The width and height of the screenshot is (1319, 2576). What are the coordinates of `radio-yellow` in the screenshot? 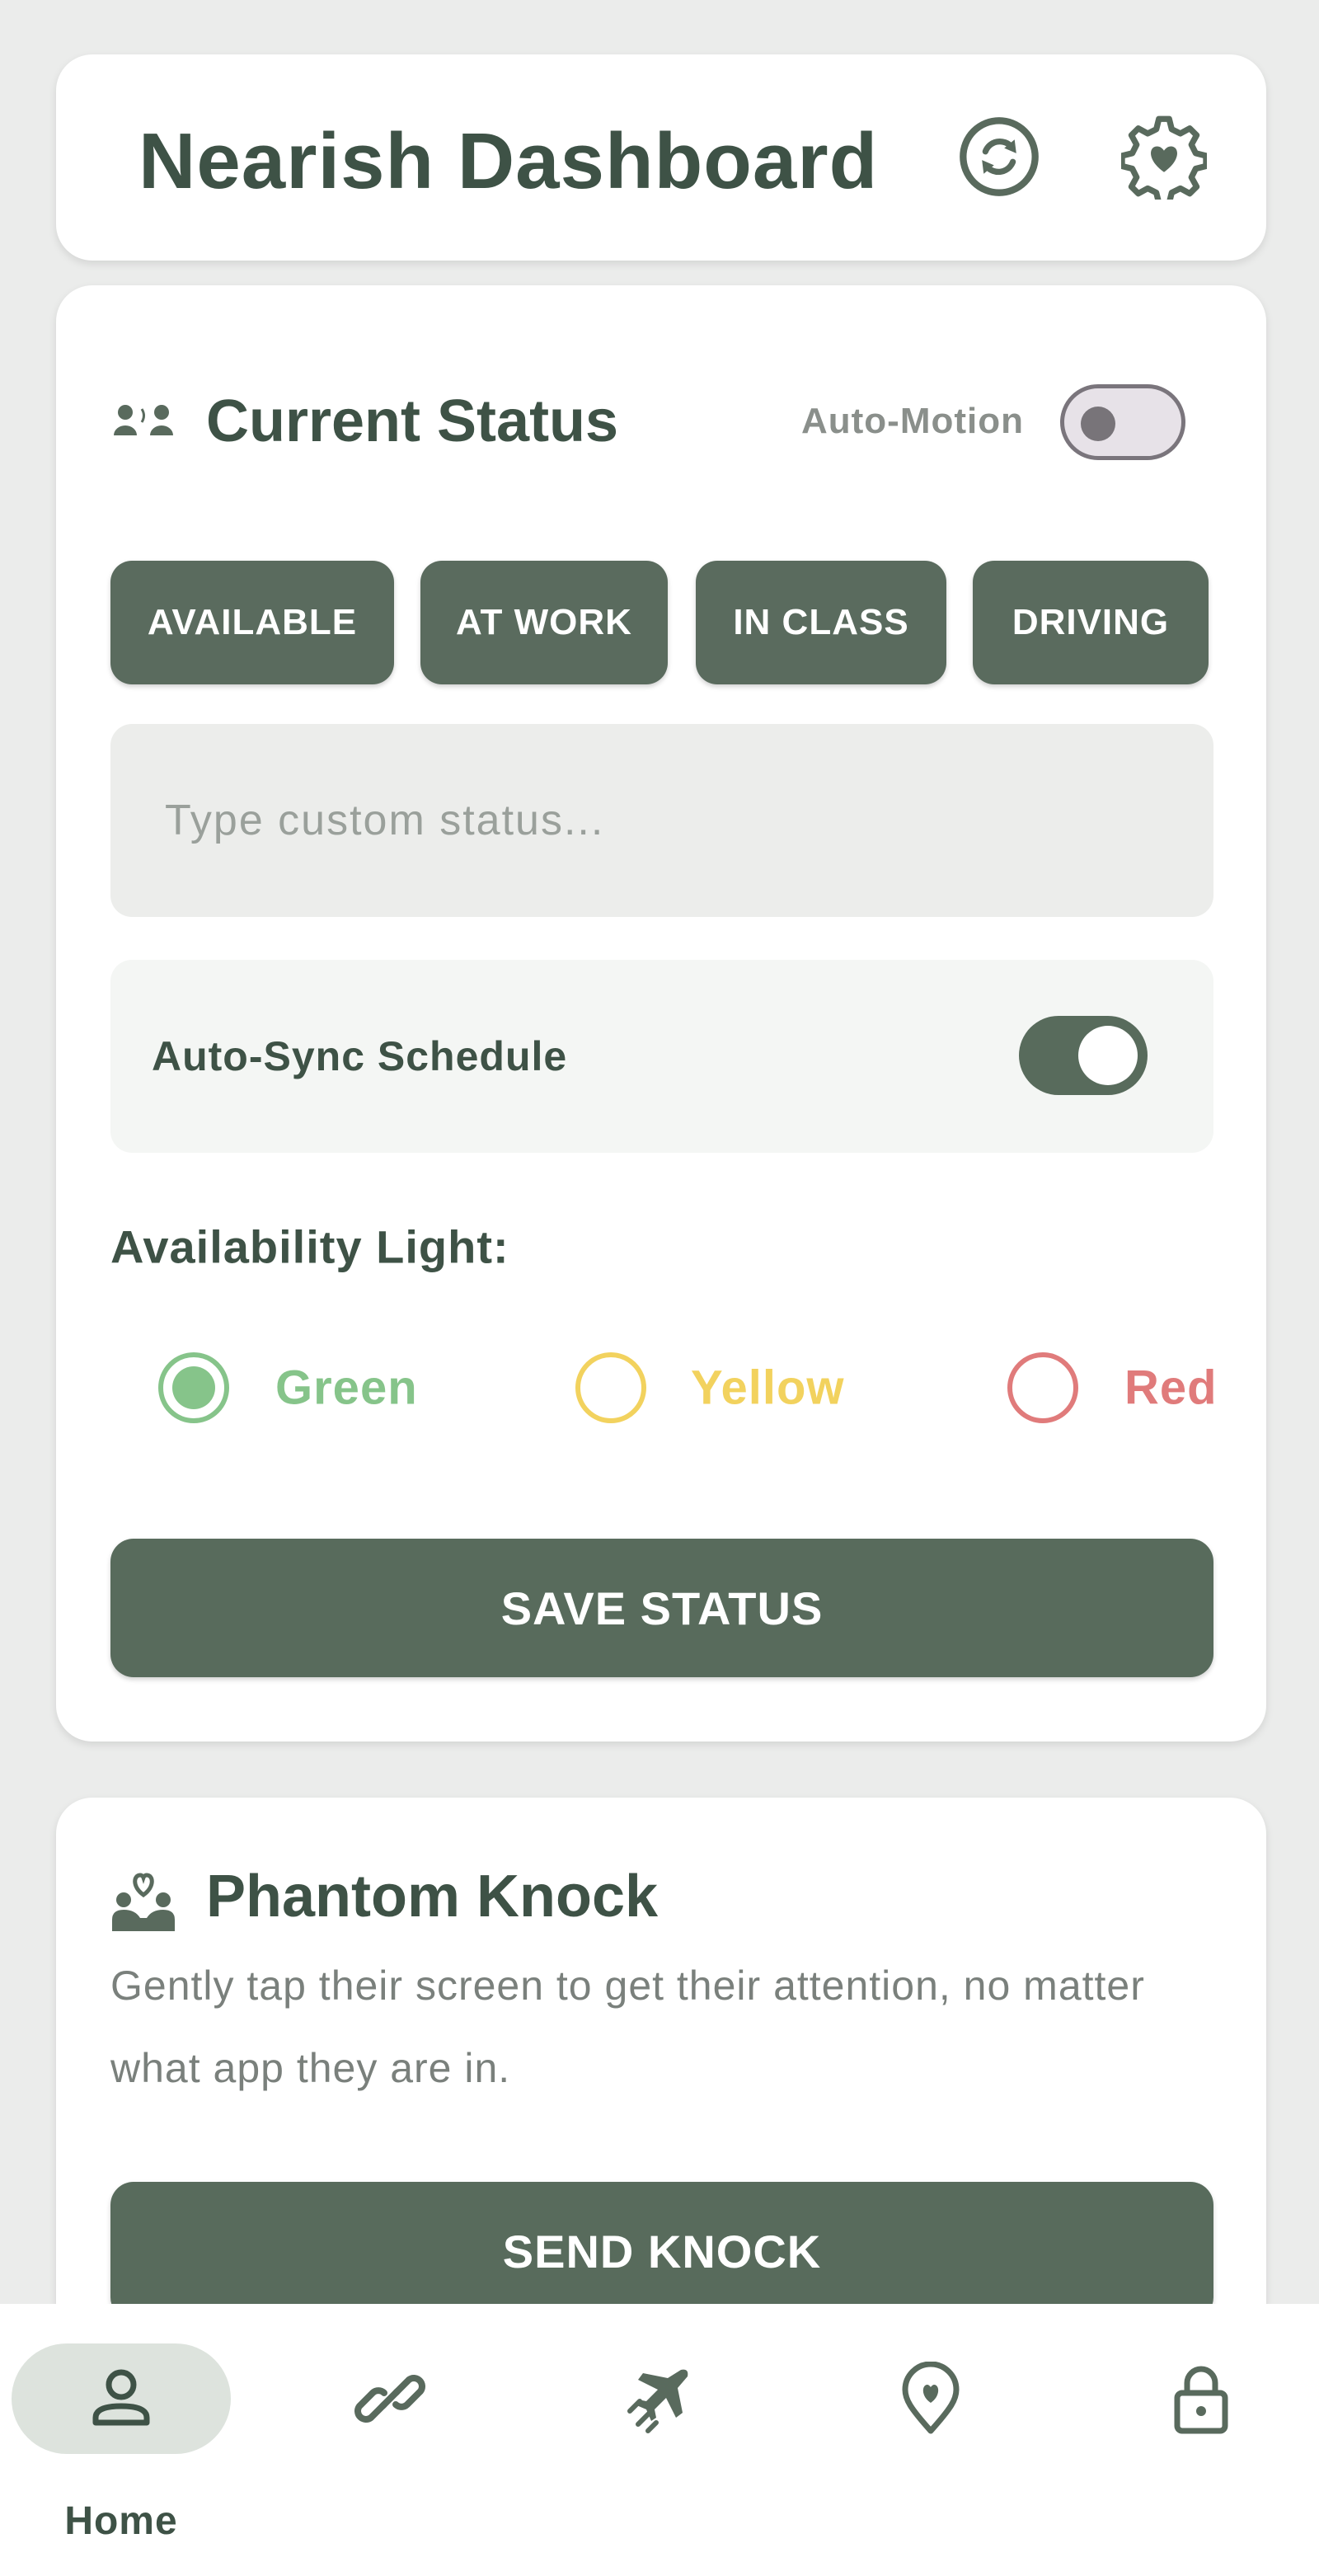 It's located at (610, 1387).